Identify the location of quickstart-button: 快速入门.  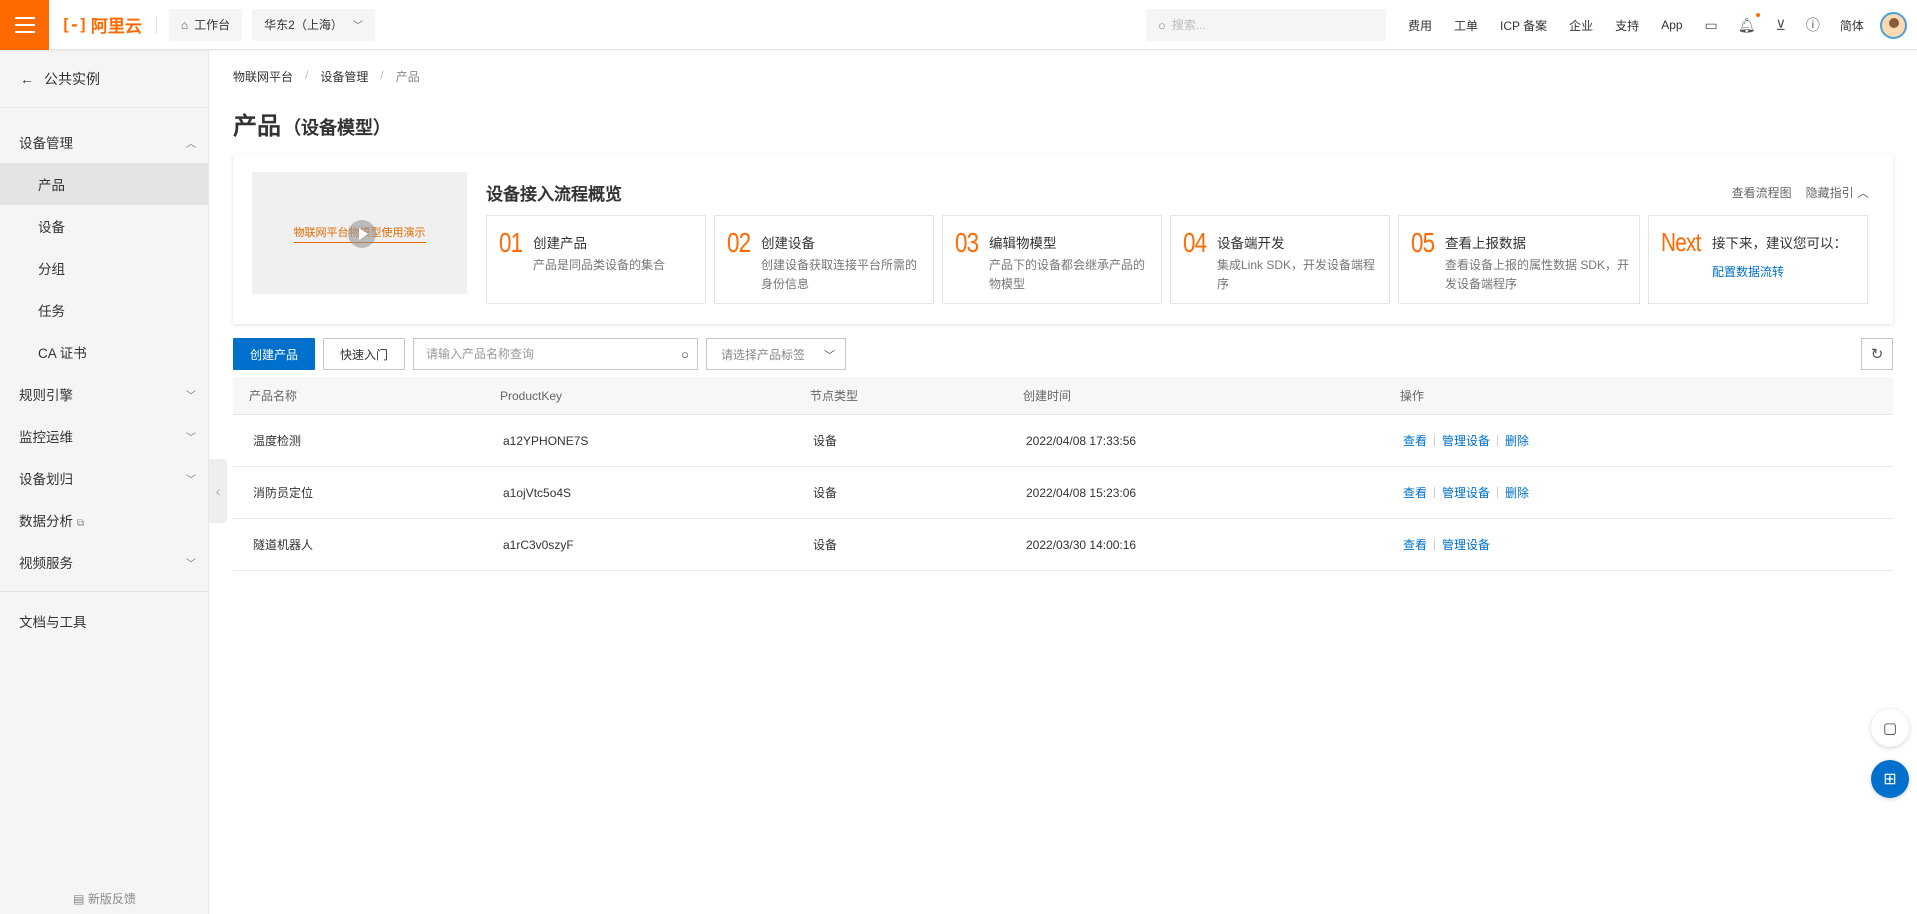
(364, 354).